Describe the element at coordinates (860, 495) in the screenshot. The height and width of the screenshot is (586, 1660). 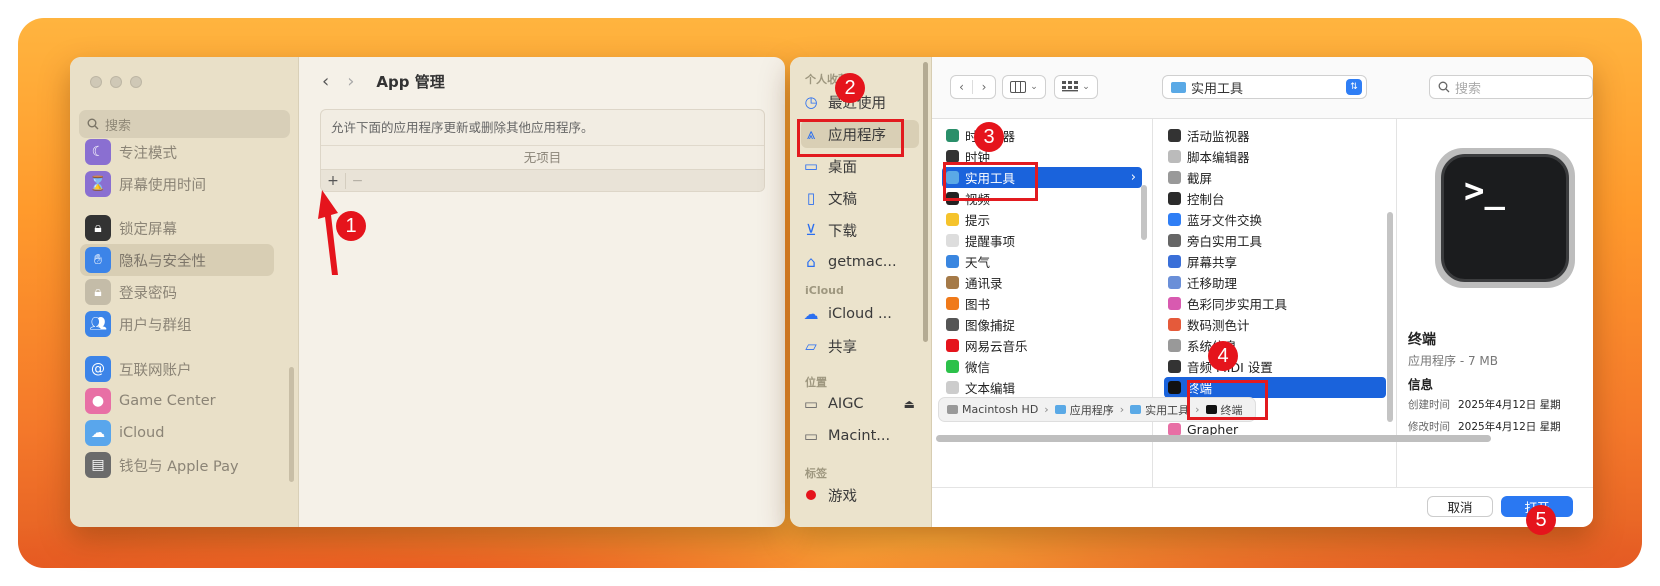
I see `tag-item-games: 游戏` at that location.